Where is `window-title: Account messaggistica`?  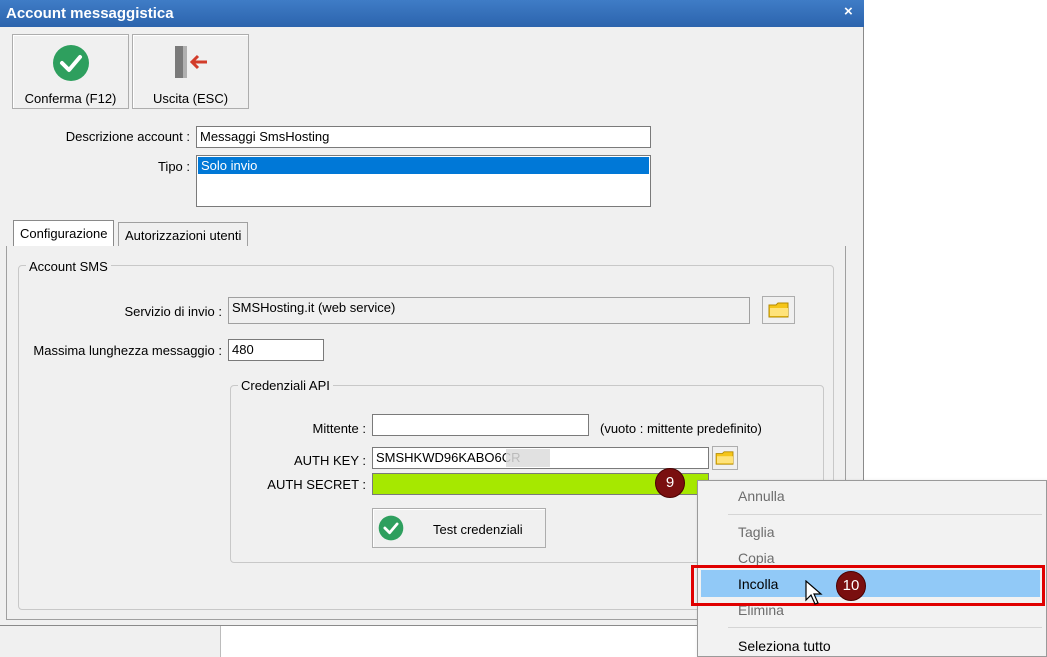
window-title: Account messaggistica is located at coordinates (90, 13).